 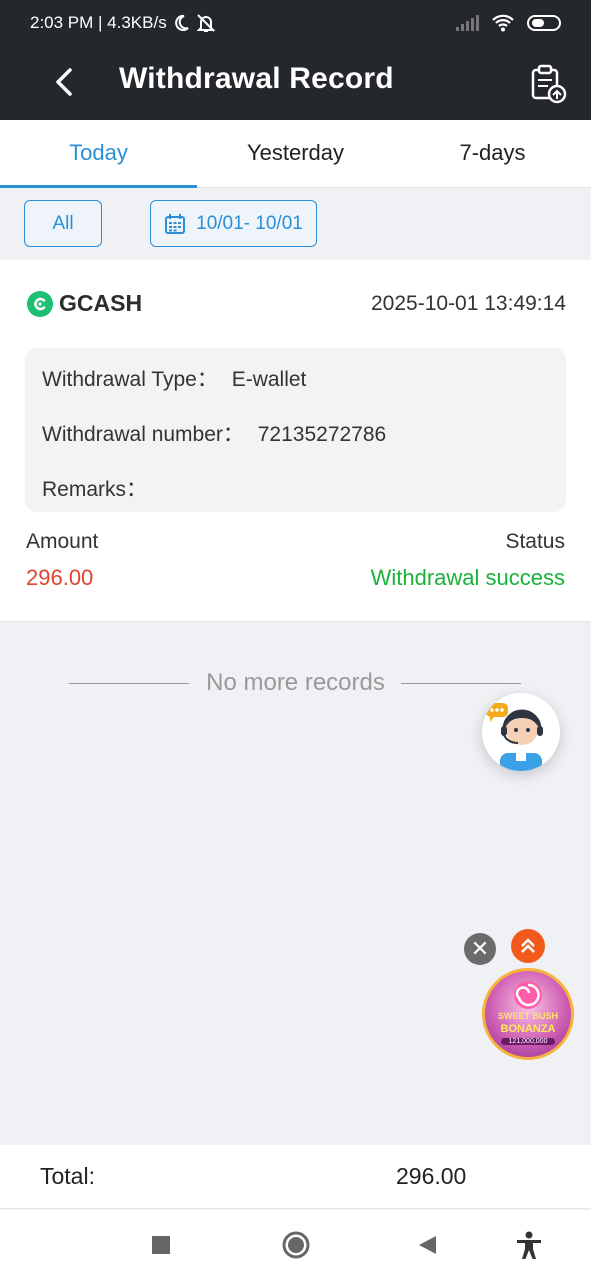 I want to click on amount-label: Amount, so click(x=62, y=541).